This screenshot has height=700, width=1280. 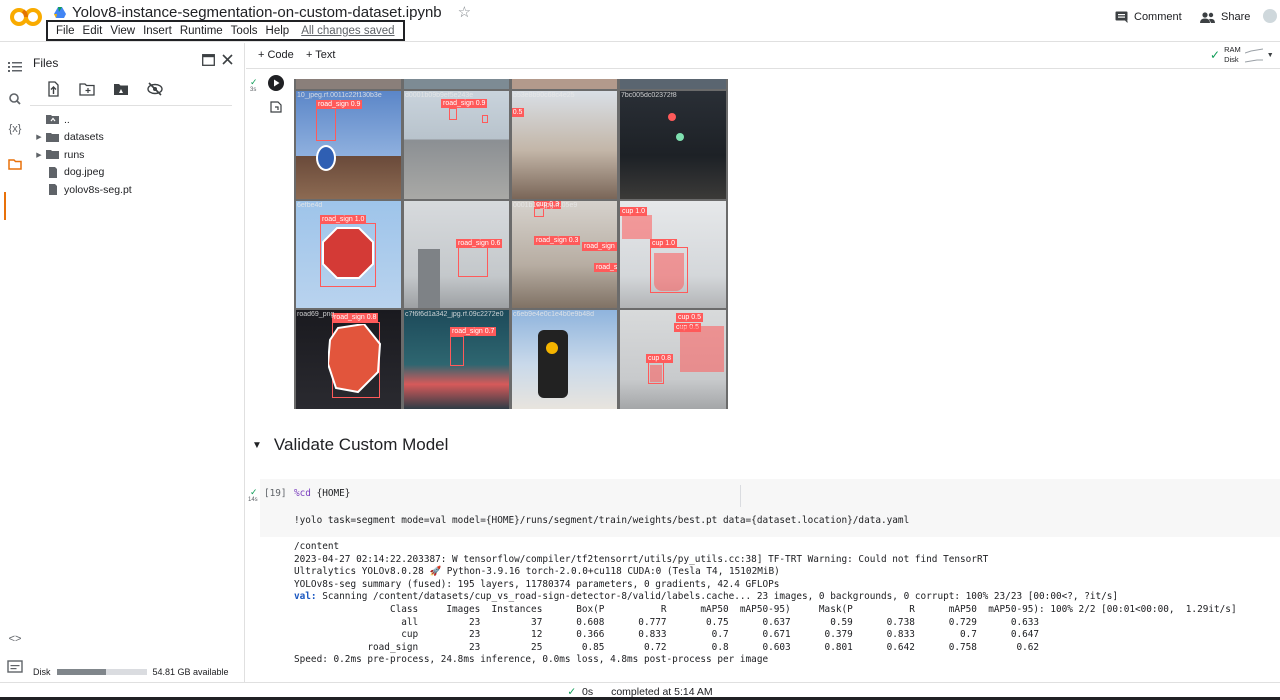 What do you see at coordinates (15, 131) in the screenshot?
I see `variables-icon: {x}` at bounding box center [15, 131].